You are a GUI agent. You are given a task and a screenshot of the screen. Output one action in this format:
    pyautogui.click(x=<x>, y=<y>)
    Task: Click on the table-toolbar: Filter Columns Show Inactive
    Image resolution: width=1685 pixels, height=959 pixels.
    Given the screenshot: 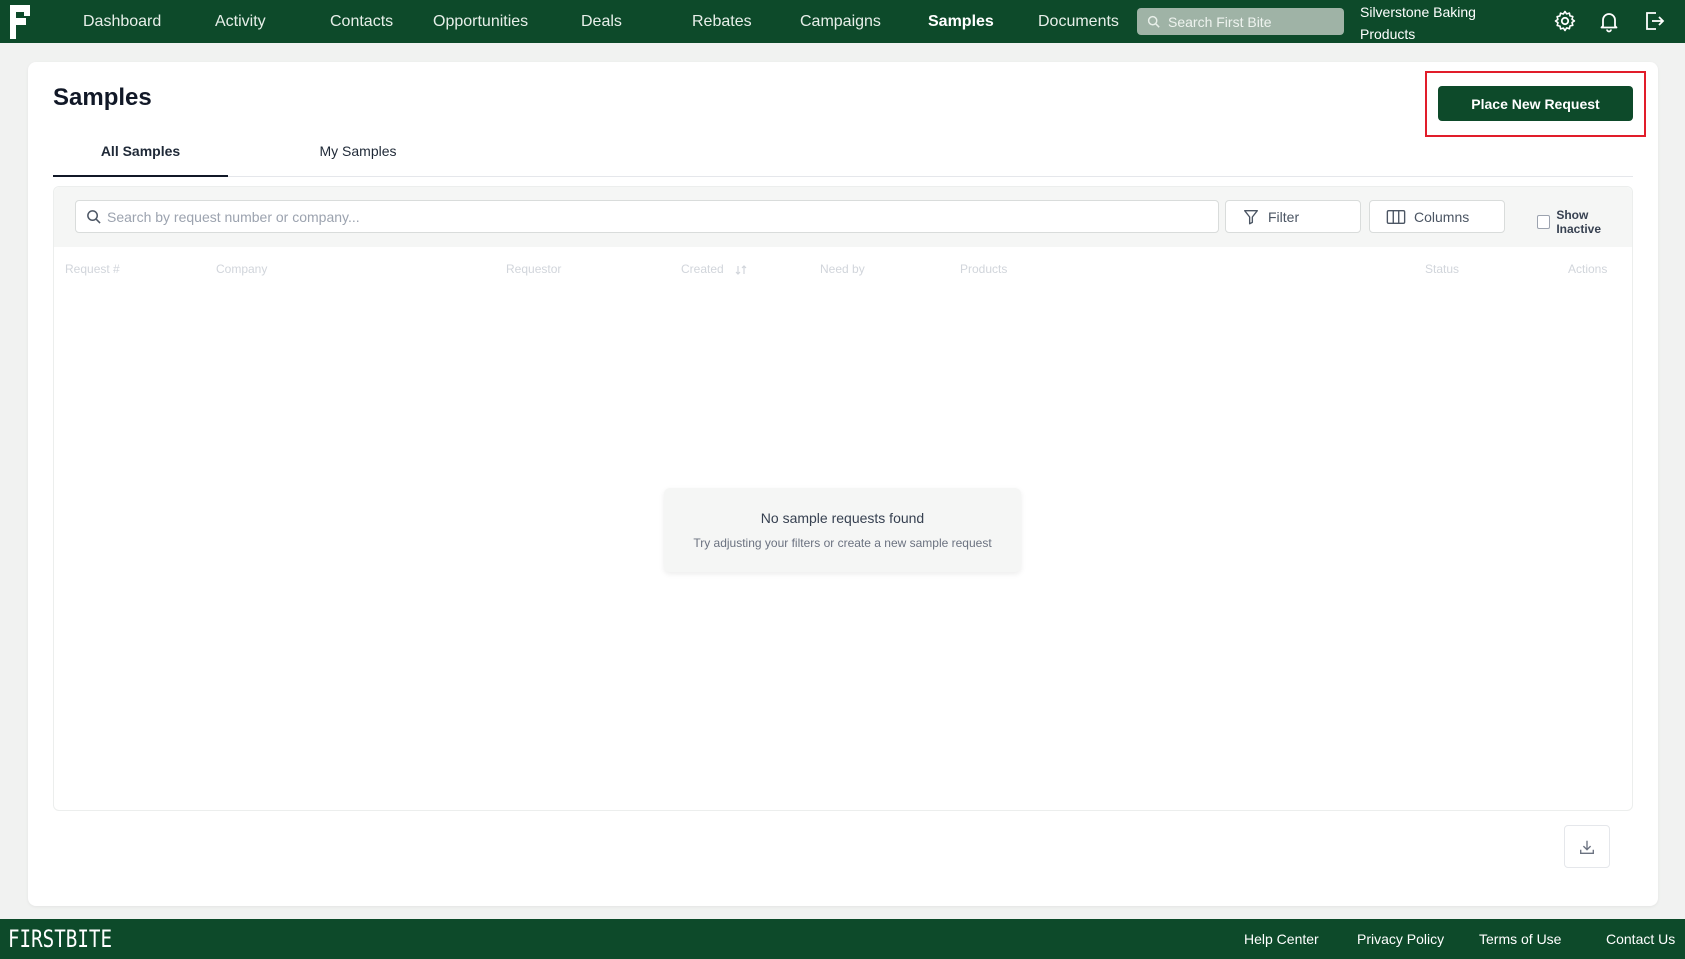 What is the action you would take?
    pyautogui.click(x=843, y=217)
    